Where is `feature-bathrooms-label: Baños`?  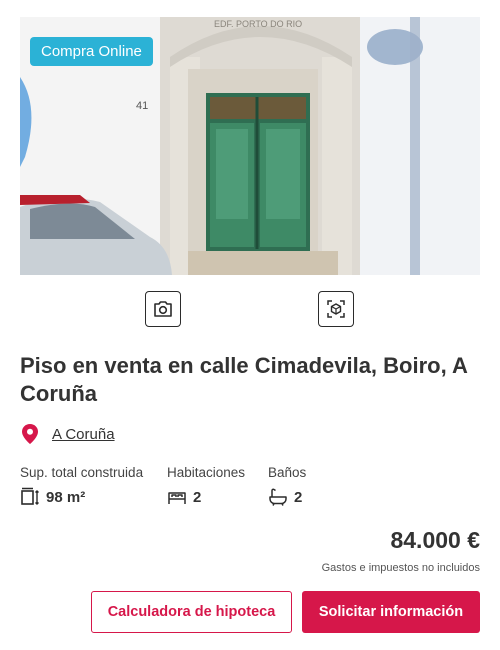
feature-bathrooms-label: Baños is located at coordinates (287, 472).